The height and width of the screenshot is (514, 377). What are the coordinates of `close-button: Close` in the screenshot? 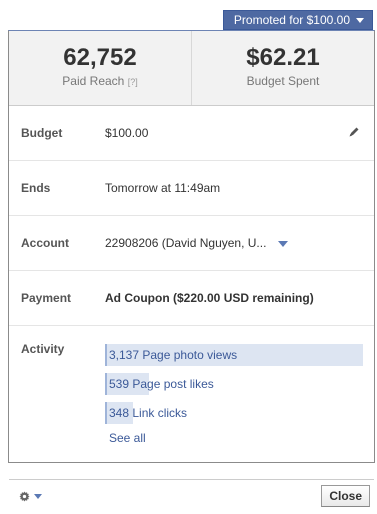 It's located at (345, 496).